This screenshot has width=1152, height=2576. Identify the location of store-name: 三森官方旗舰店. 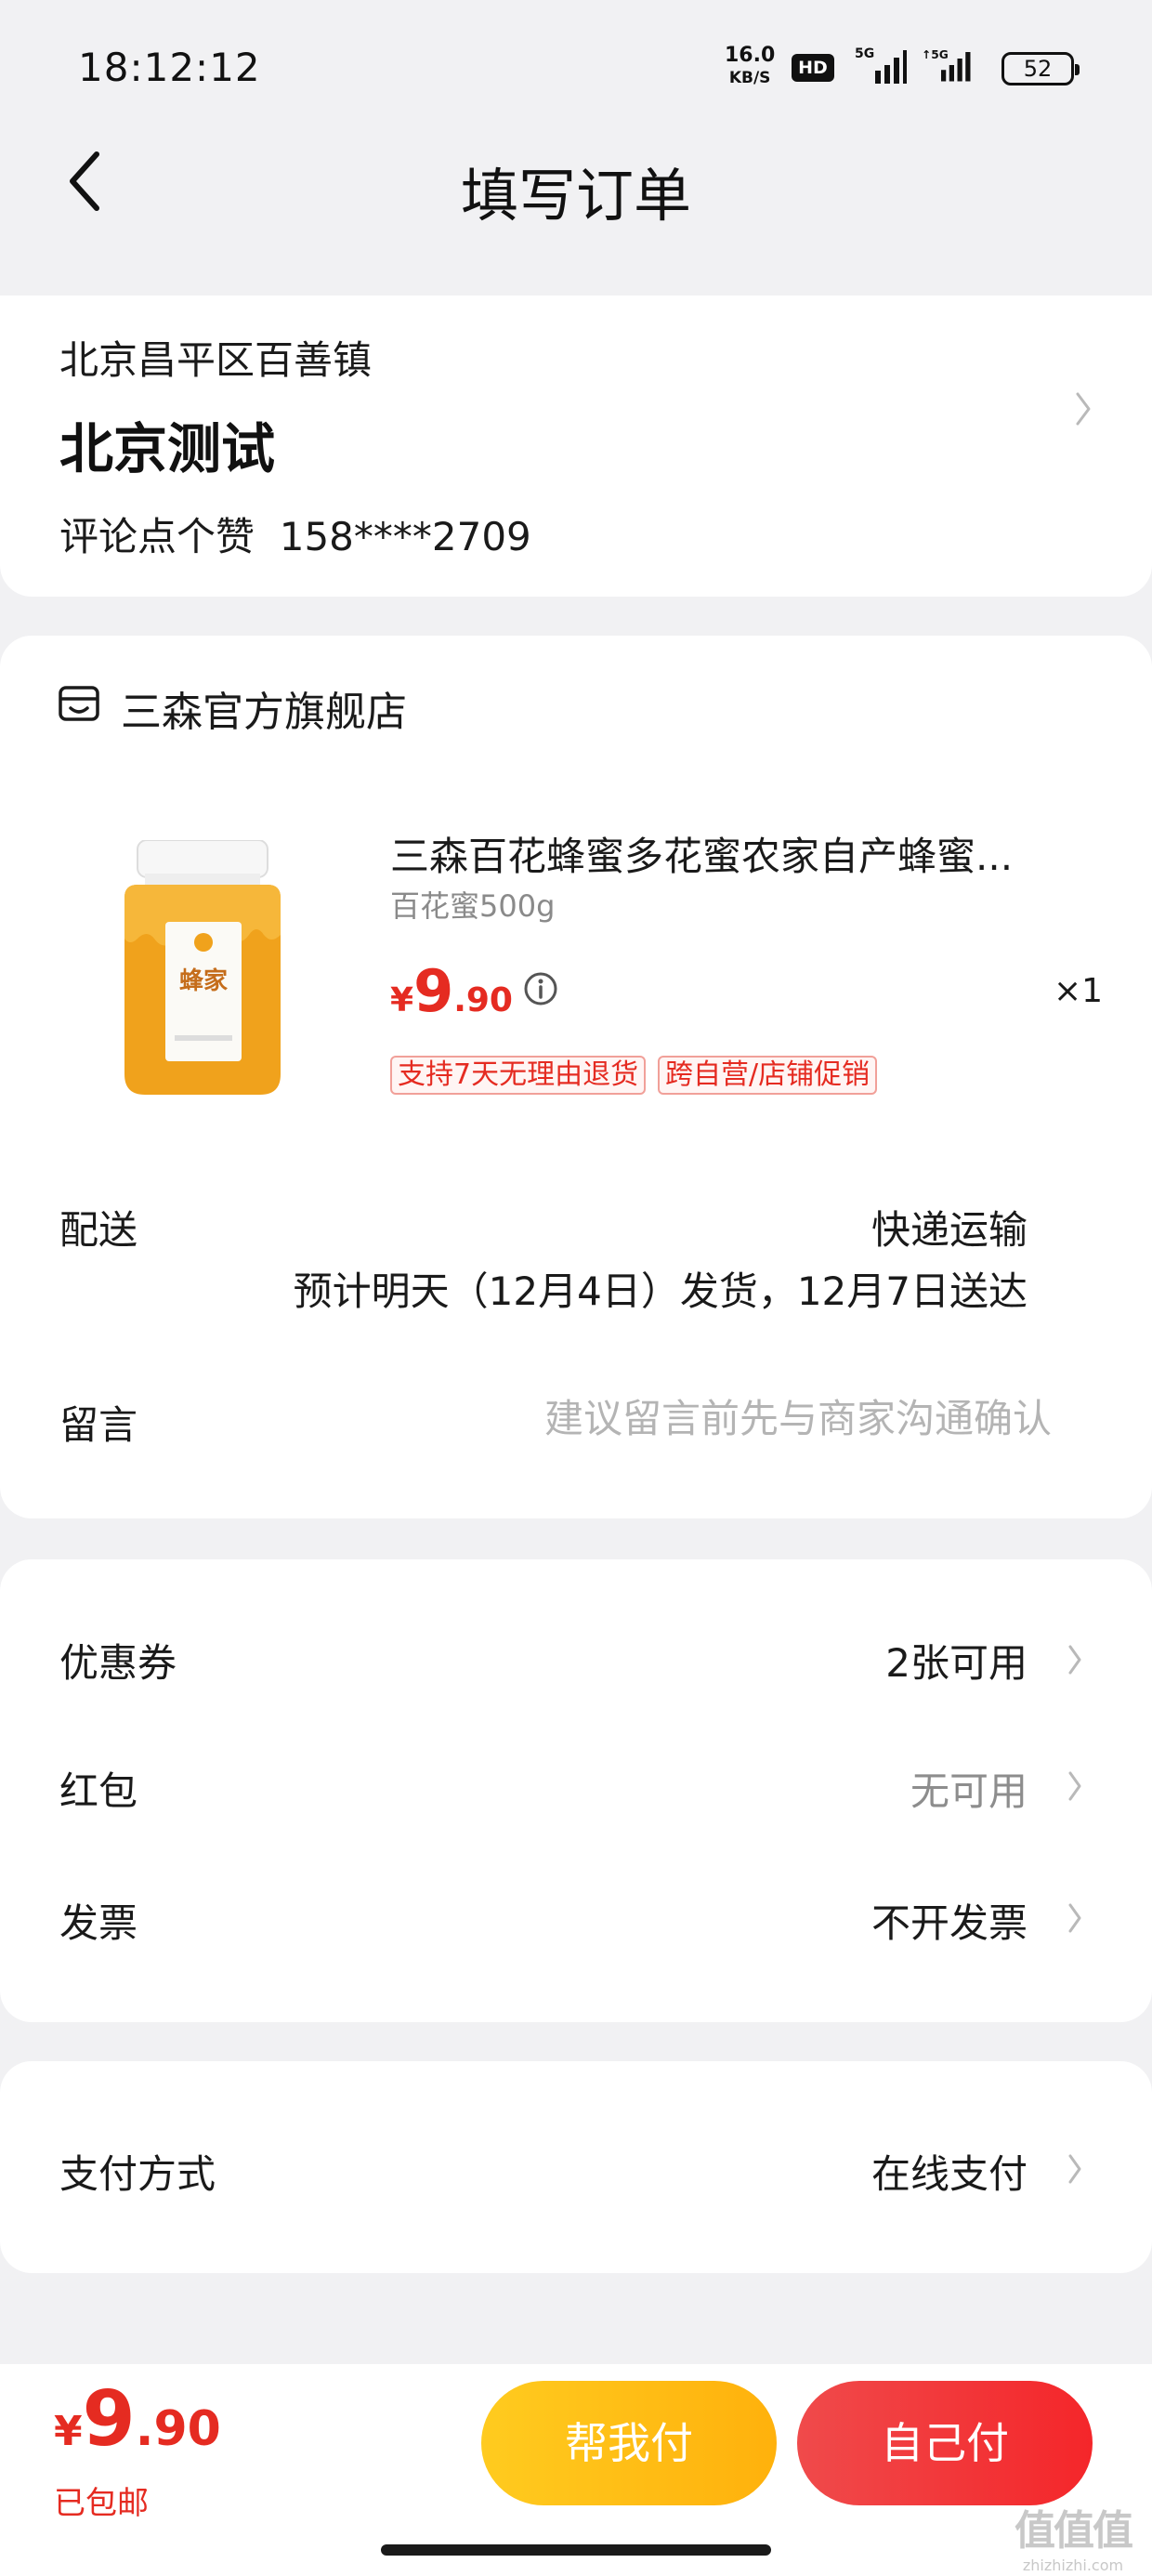
(264, 708).